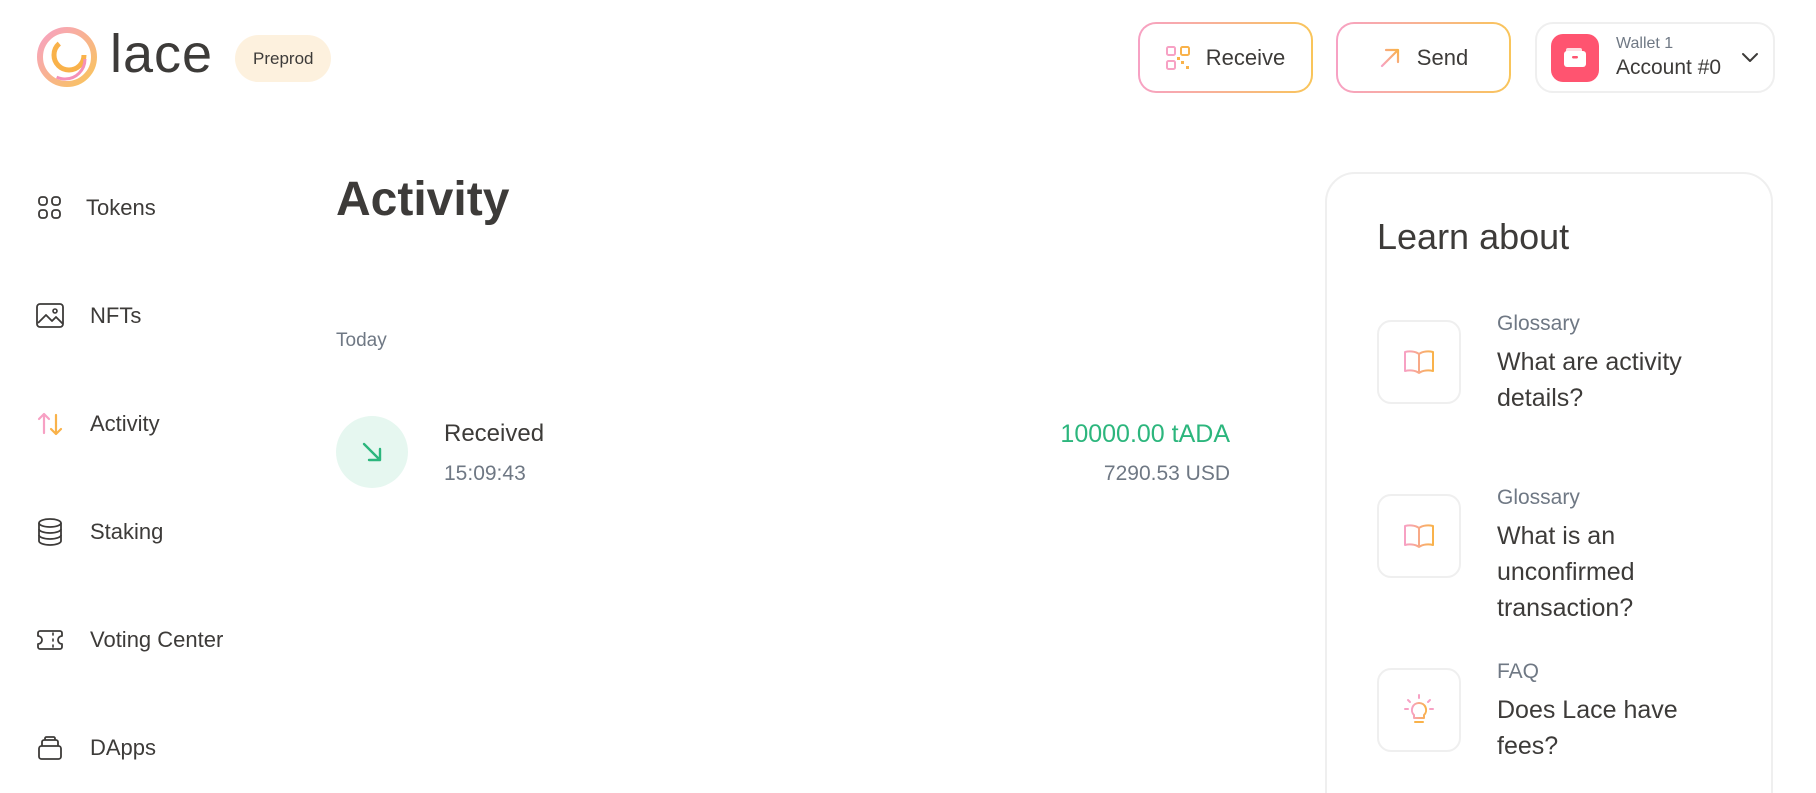  Describe the element at coordinates (1442, 57) in the screenshot. I see `send-label: Send` at that location.